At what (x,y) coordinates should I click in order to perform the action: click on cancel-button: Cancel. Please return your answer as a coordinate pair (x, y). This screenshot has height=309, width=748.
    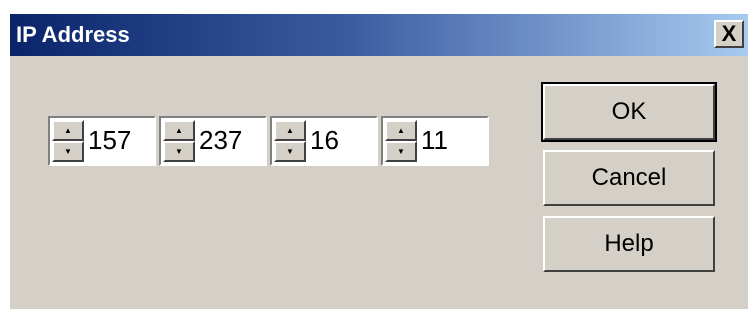
    Looking at the image, I should click on (629, 178).